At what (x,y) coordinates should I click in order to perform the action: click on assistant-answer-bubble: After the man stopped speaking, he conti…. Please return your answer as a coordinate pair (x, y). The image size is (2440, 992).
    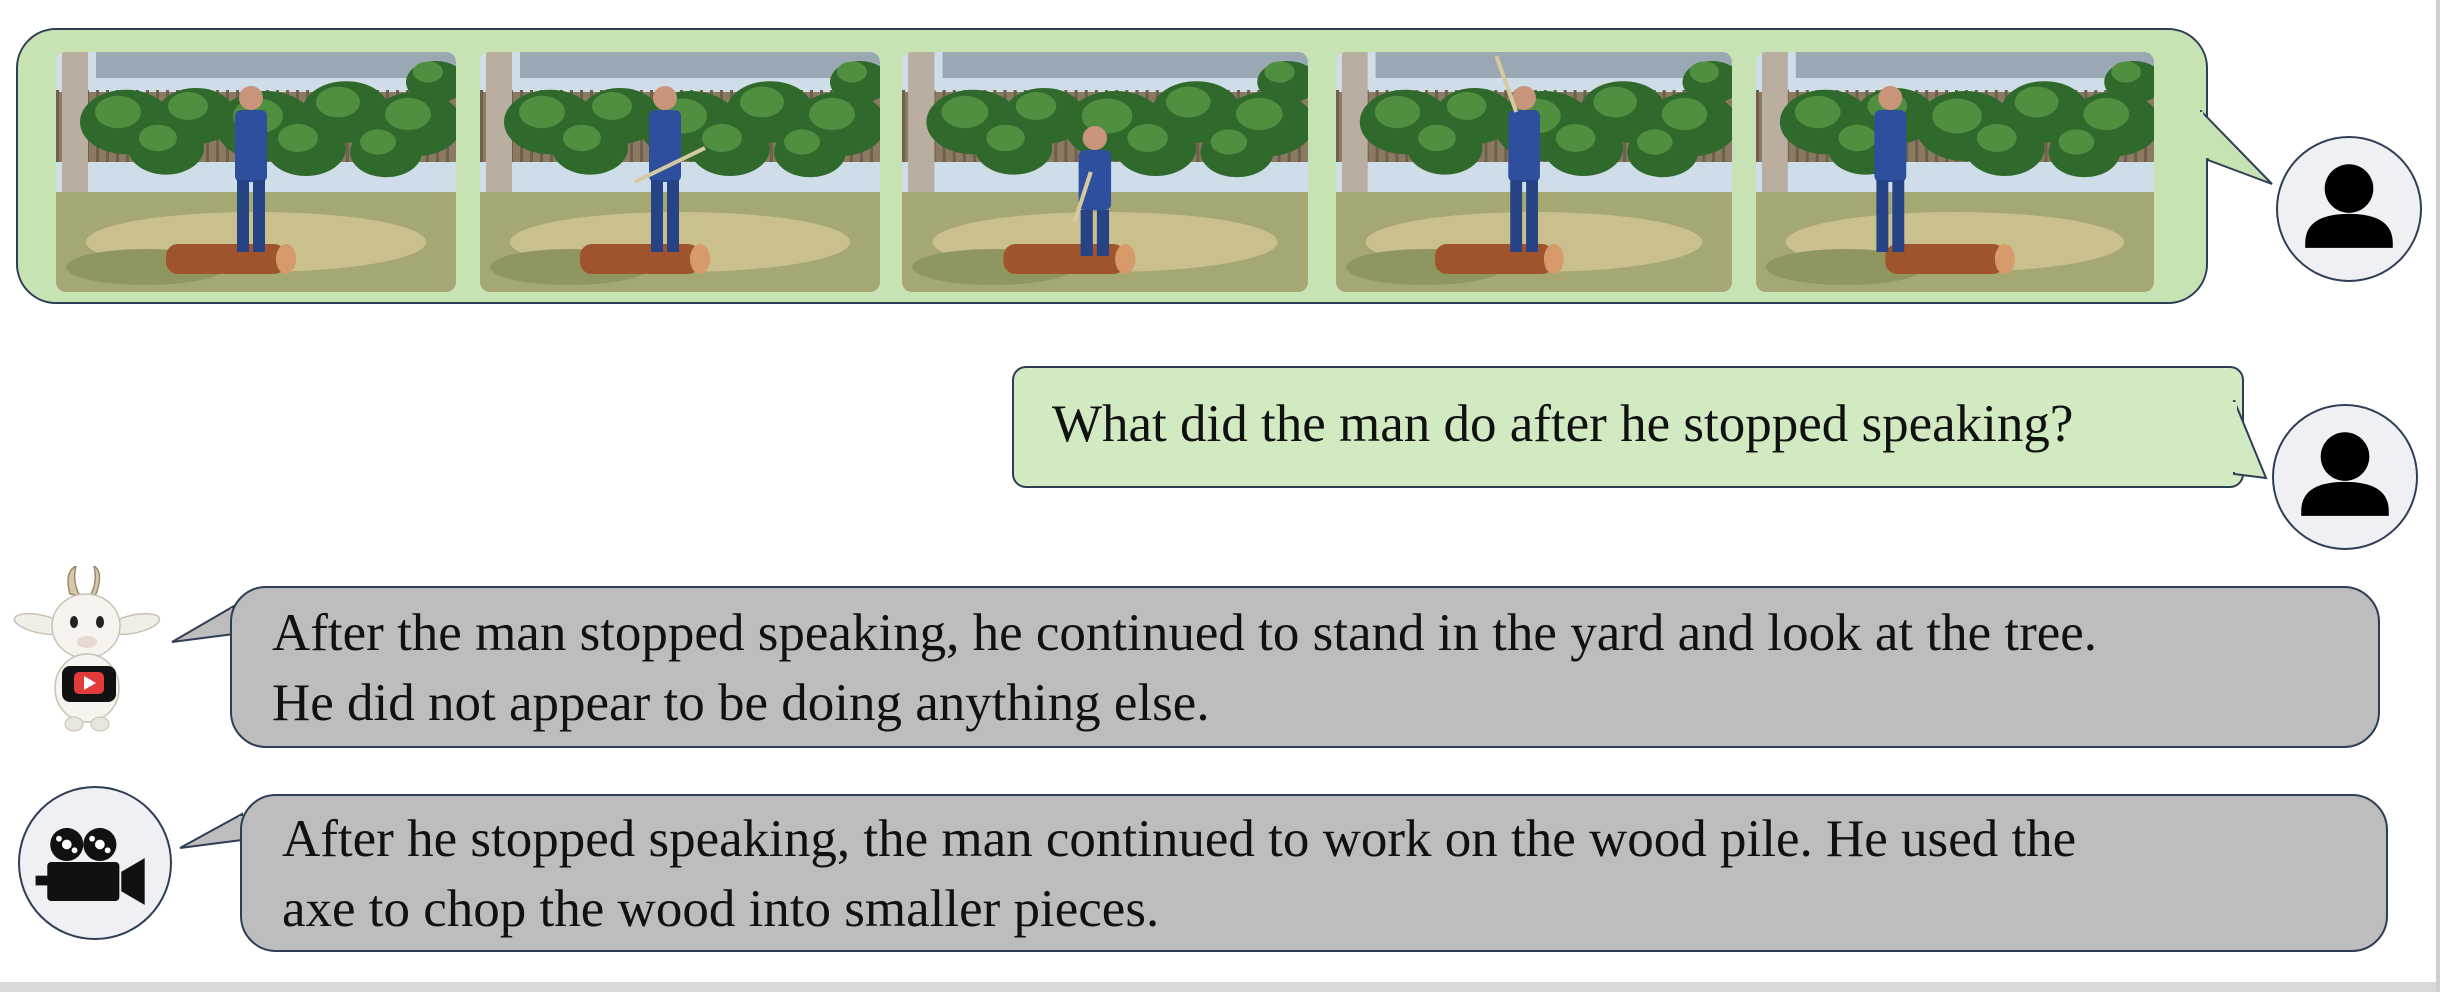
    Looking at the image, I should click on (1305, 667).